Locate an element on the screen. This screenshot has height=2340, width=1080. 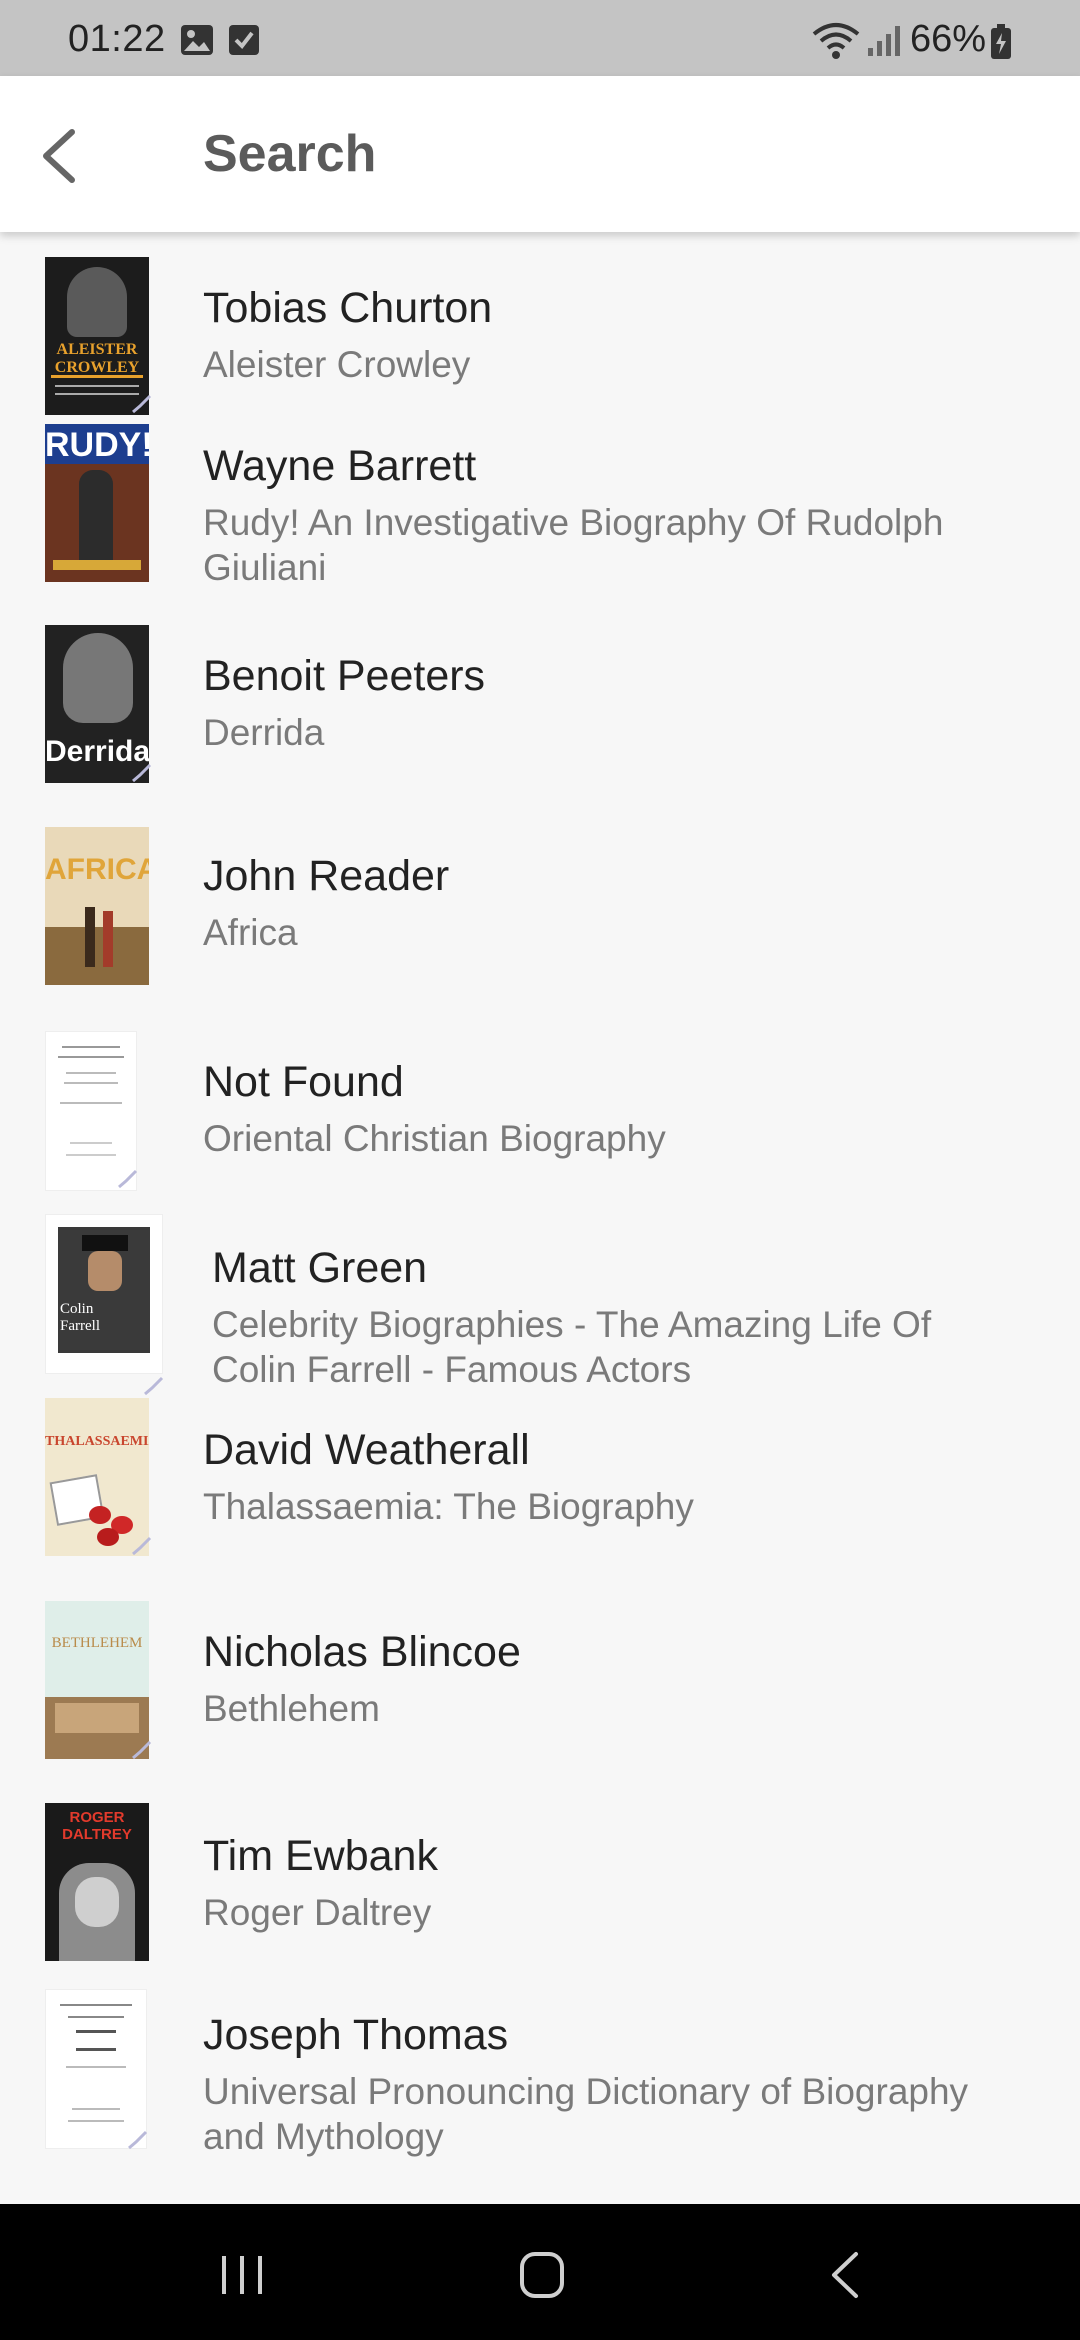
result-author: Wayne Barrett is located at coordinates (340, 466).